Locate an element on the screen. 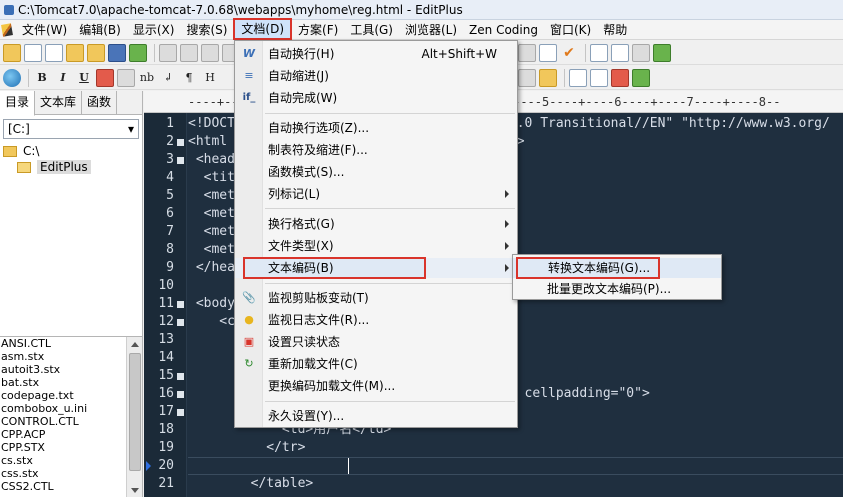 This screenshot has height=497, width=843. new-html-icon is located at coordinates (54, 52).